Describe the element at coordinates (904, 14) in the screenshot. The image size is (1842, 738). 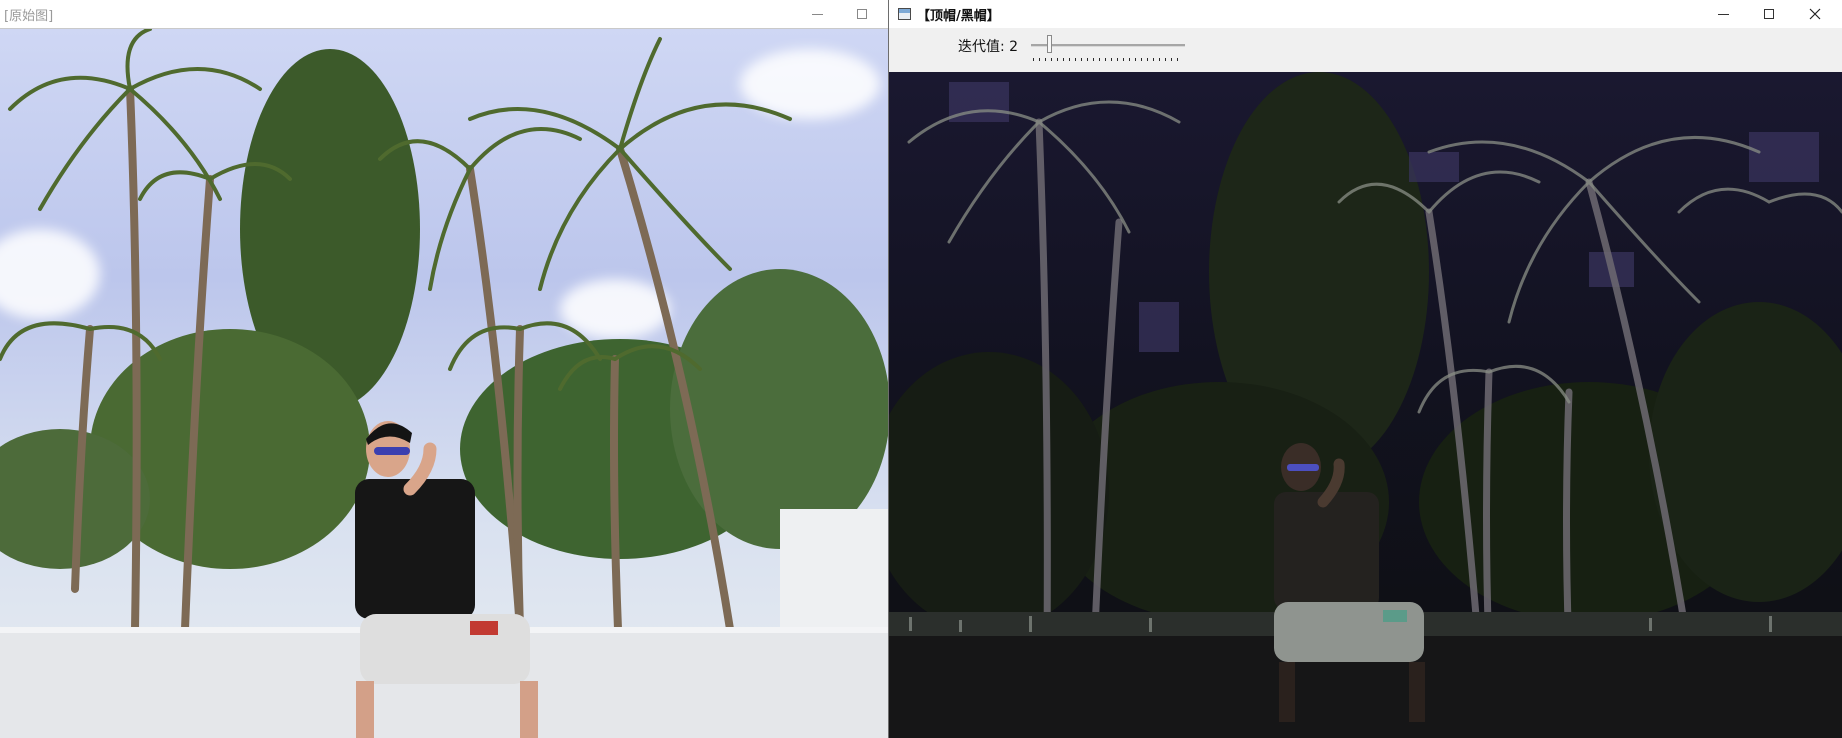
I see `window-app-icon` at that location.